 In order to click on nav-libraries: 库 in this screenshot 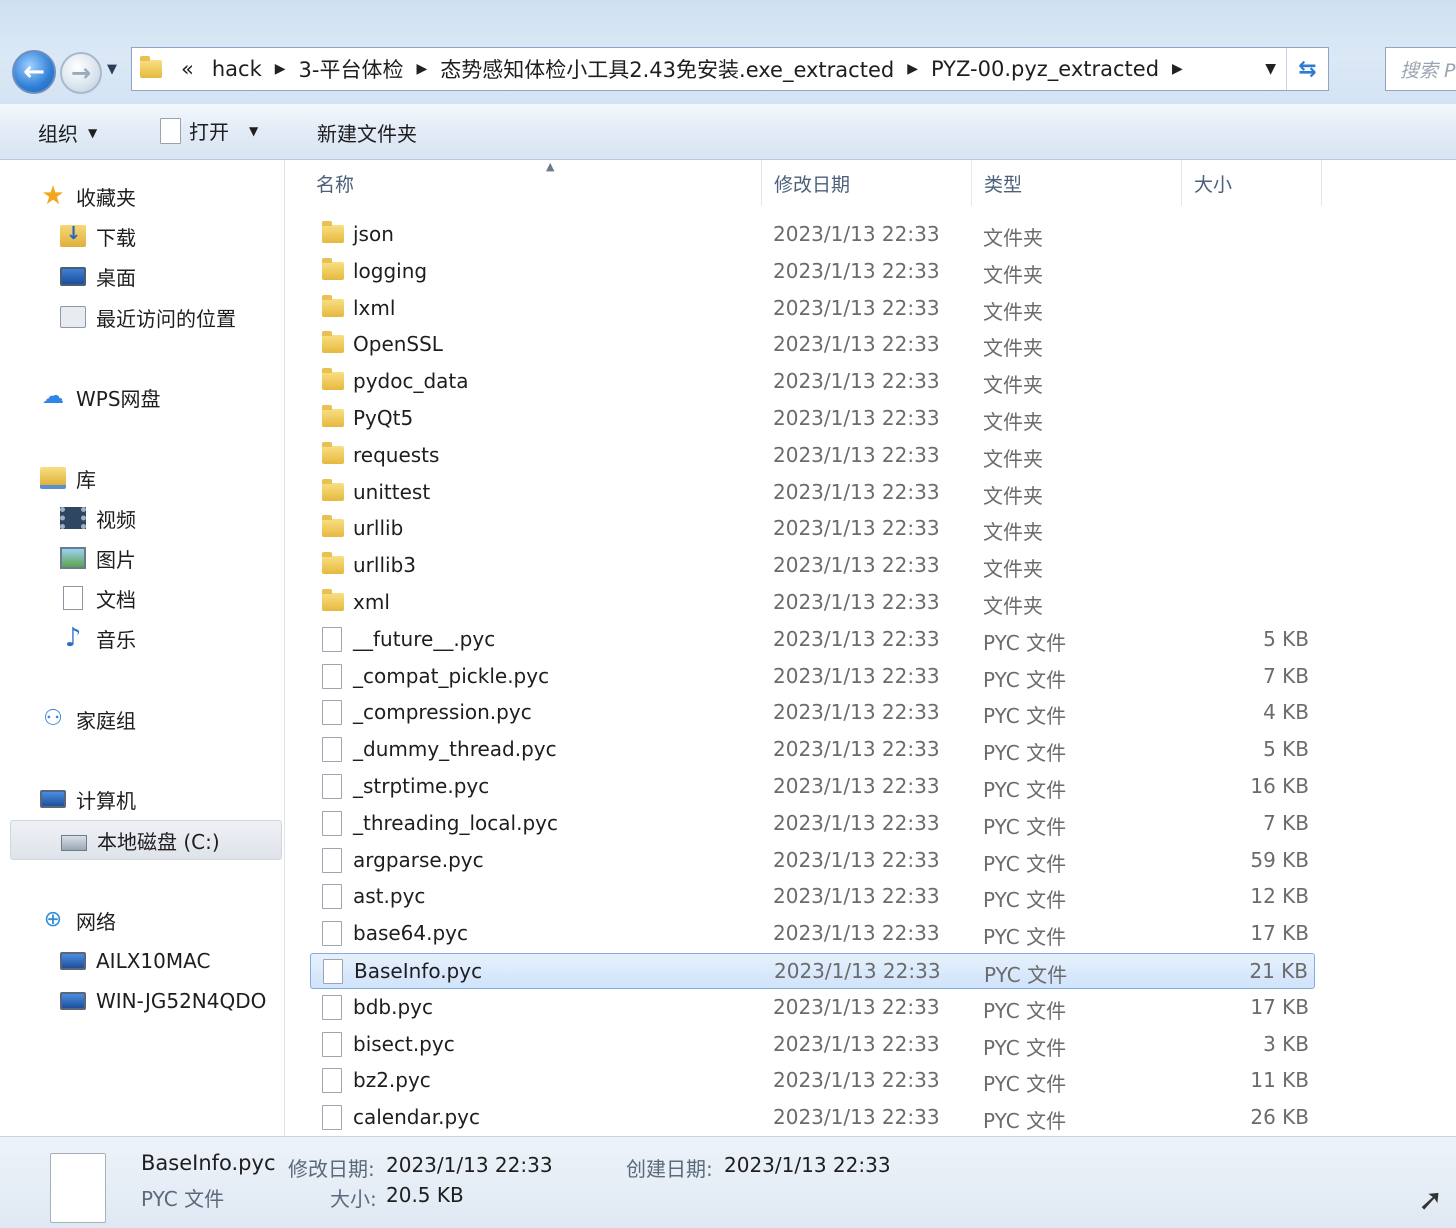, I will do `click(68, 478)`.